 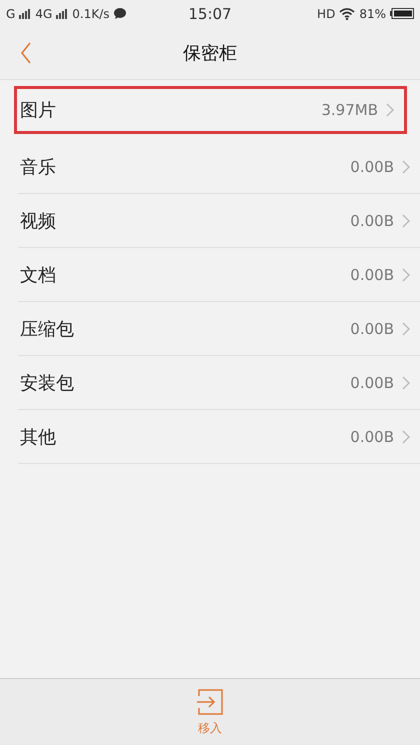 I want to click on category-row: 其他 0.00B, so click(x=219, y=437).